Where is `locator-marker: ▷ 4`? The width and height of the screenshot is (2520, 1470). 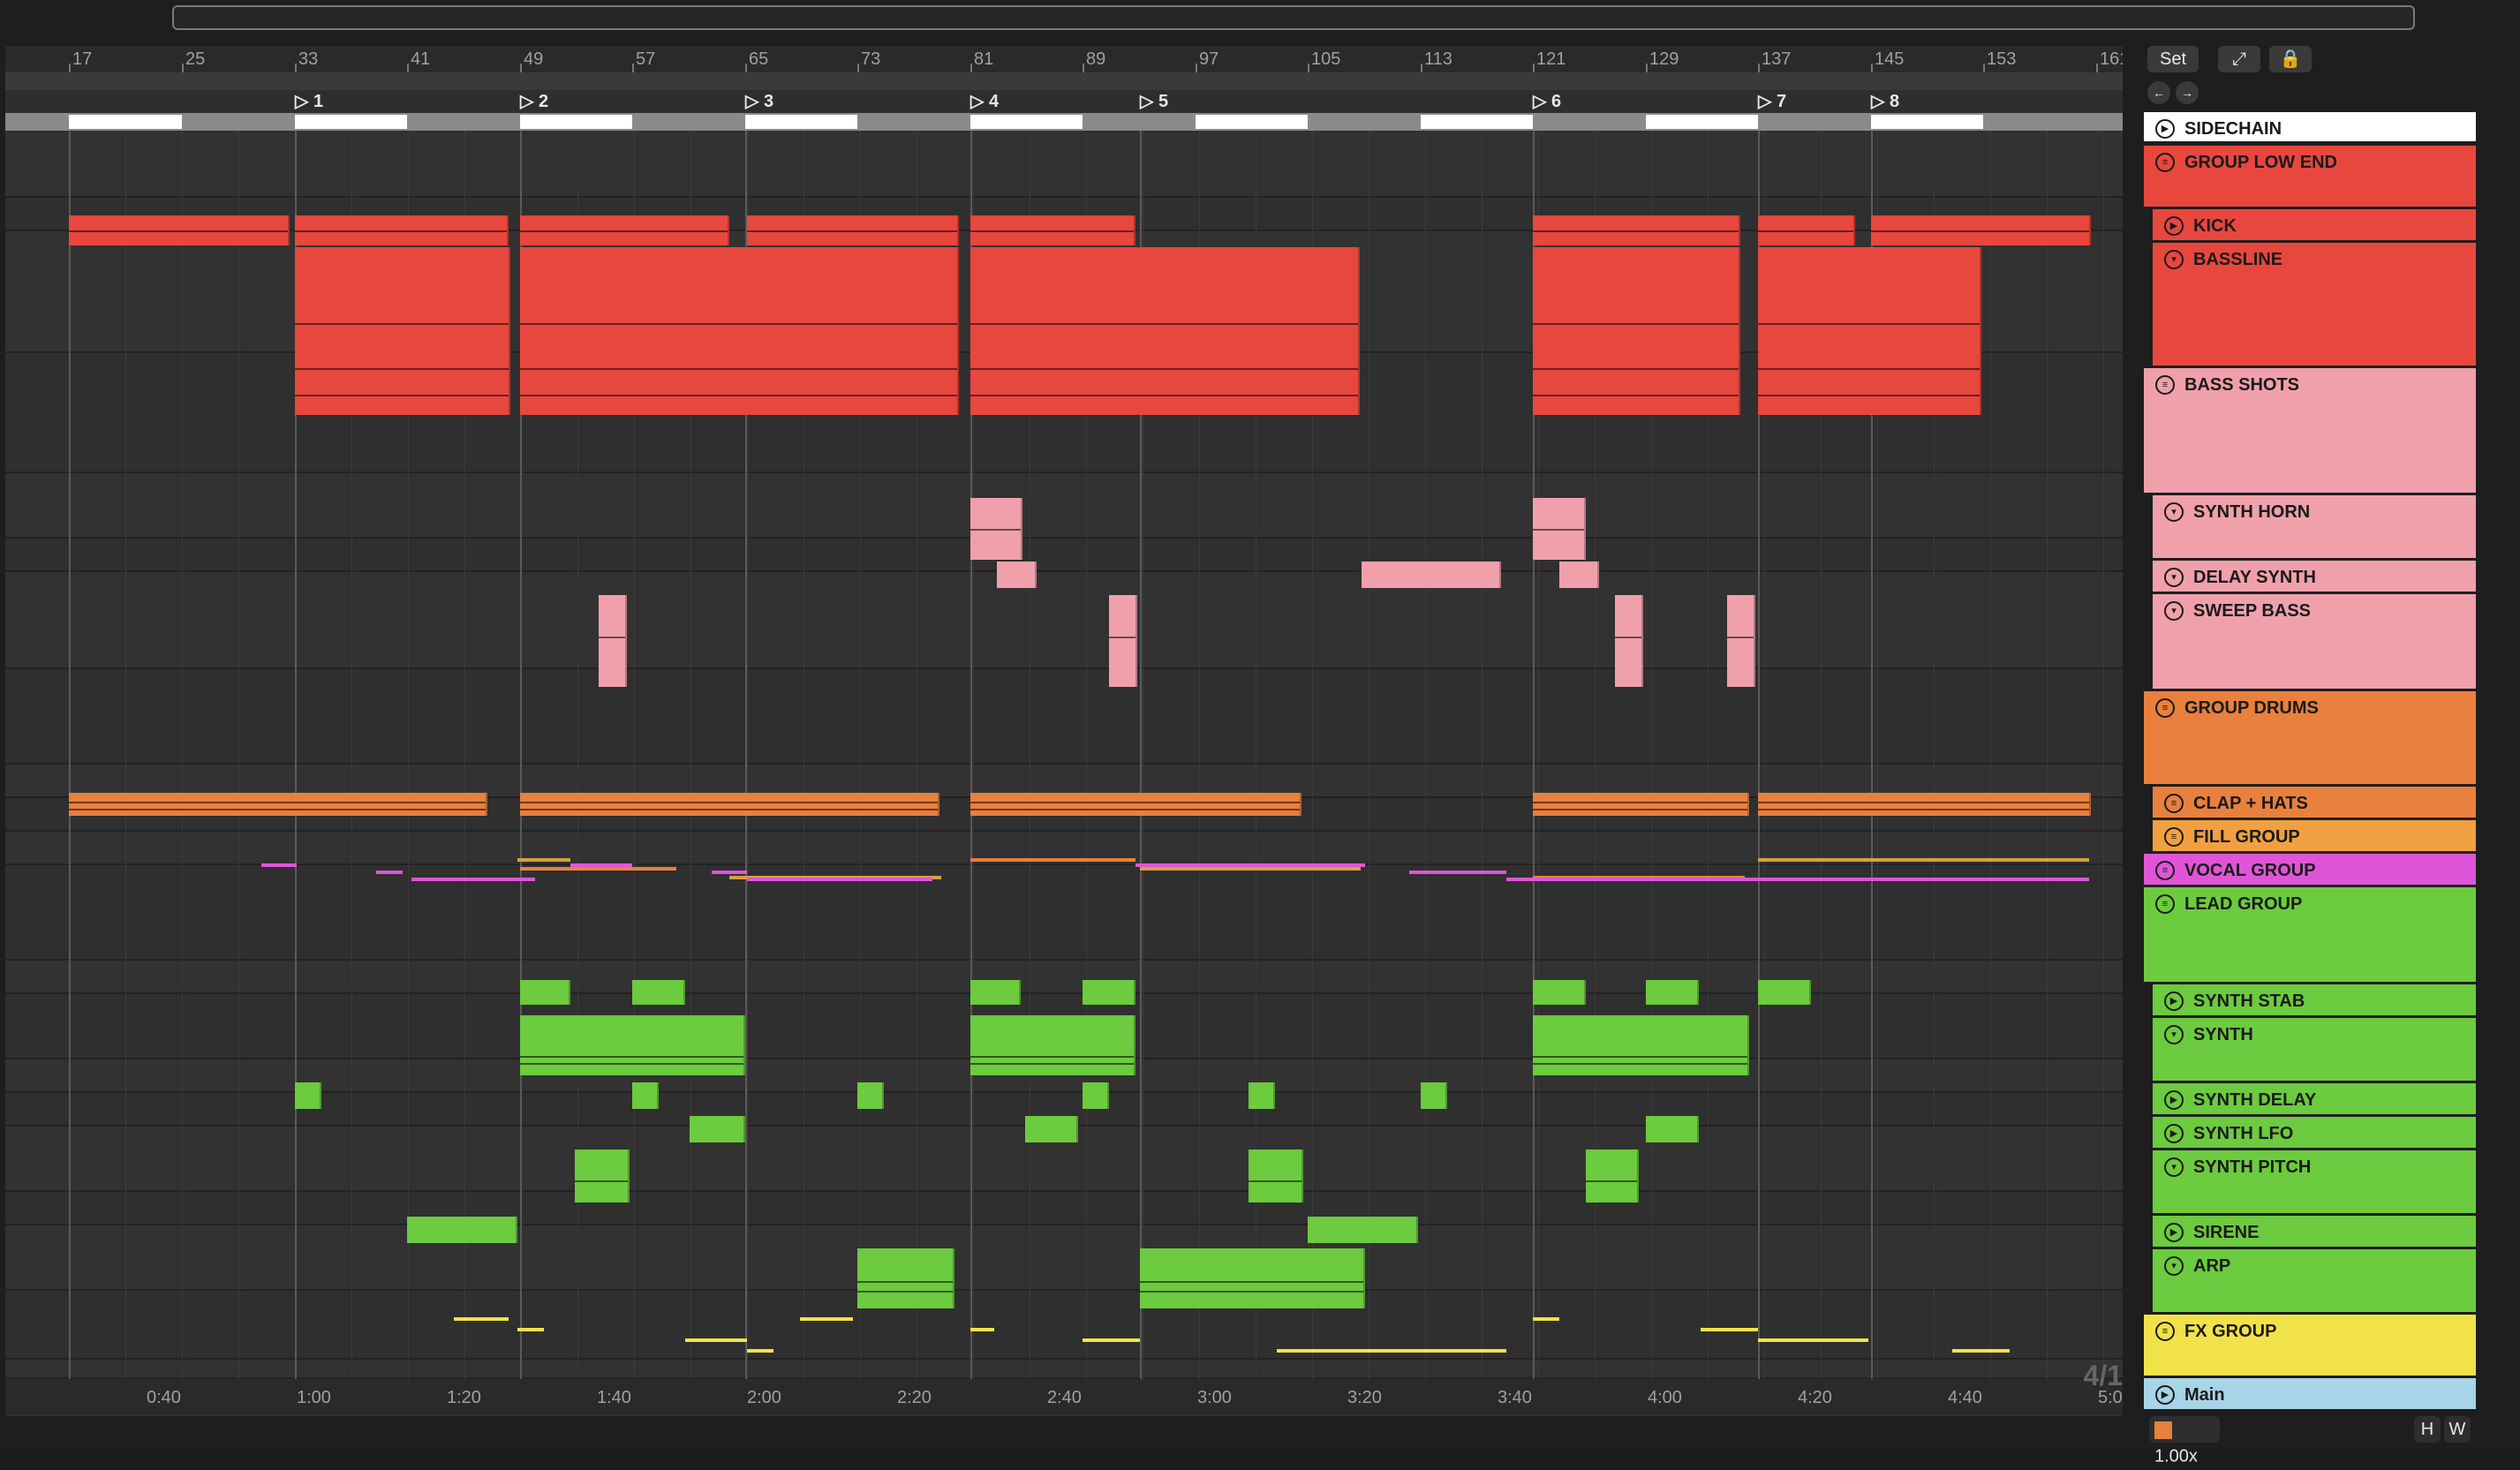 locator-marker: ▷ 4 is located at coordinates (984, 101).